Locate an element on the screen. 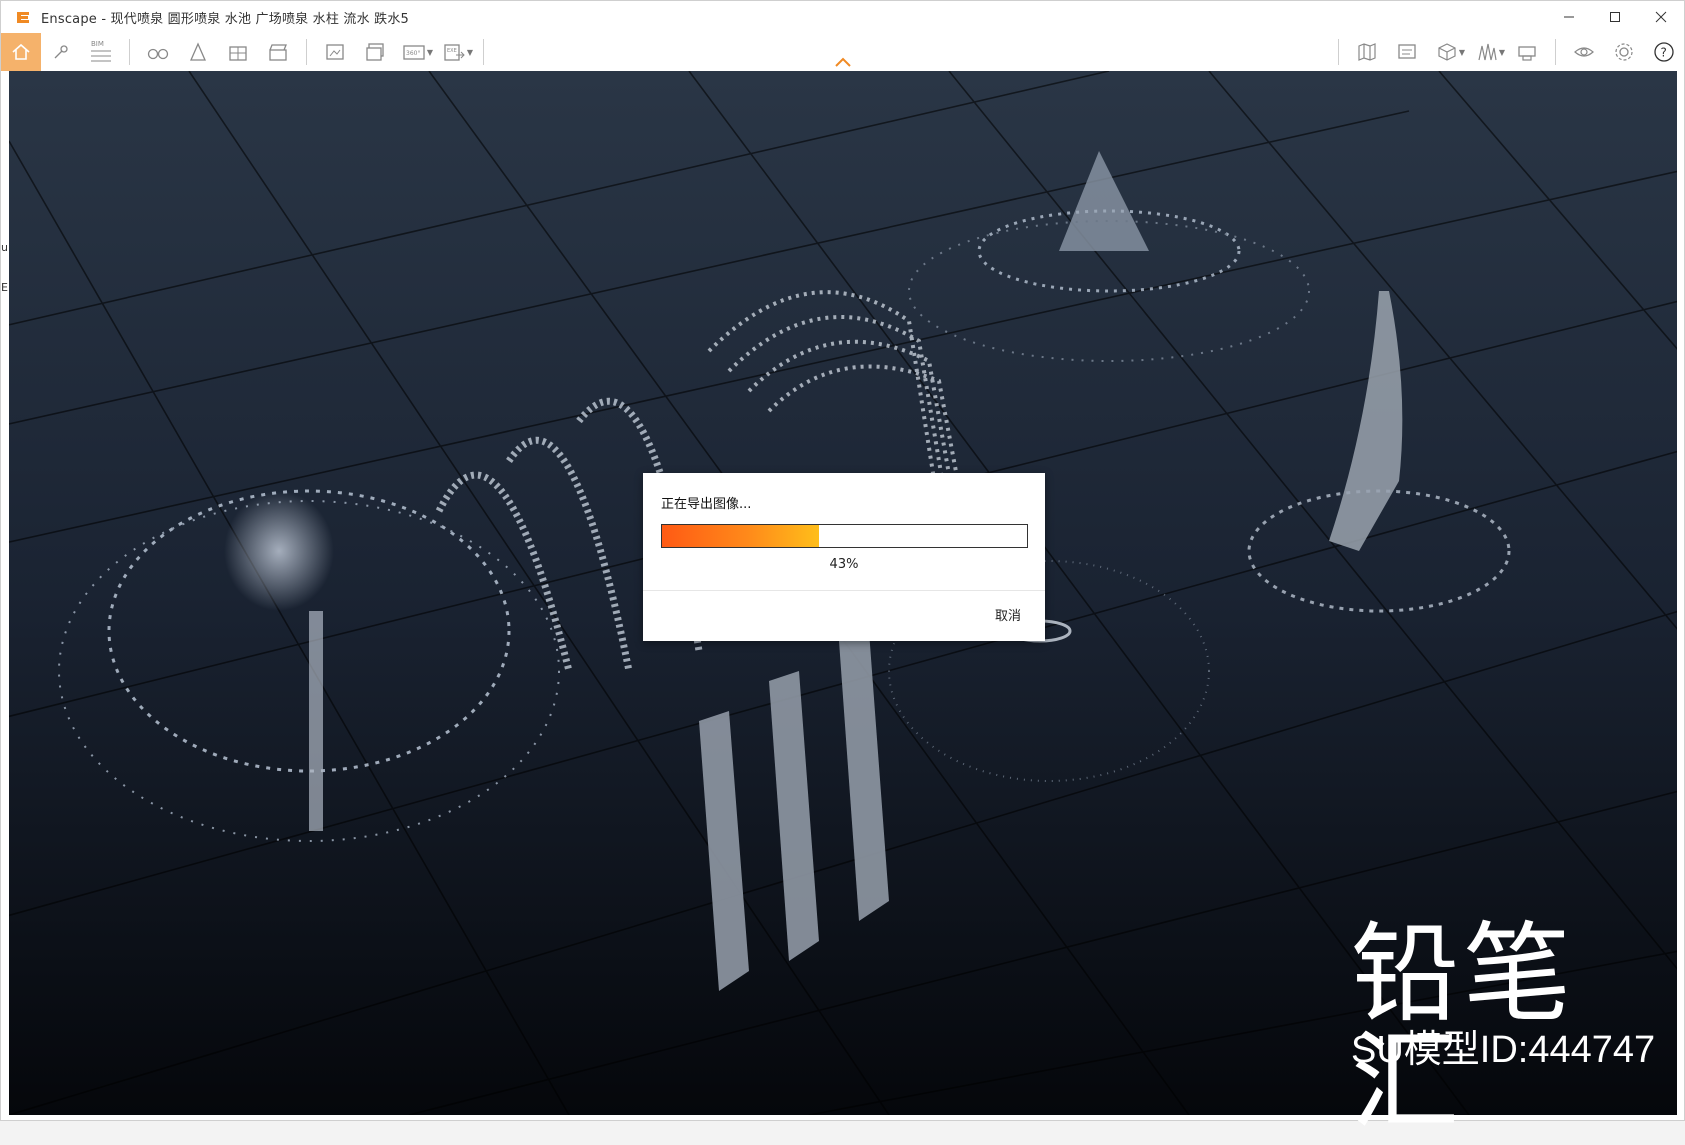 The width and height of the screenshot is (1685, 1145). cube-view-button: ▼ is located at coordinates (1447, 52).